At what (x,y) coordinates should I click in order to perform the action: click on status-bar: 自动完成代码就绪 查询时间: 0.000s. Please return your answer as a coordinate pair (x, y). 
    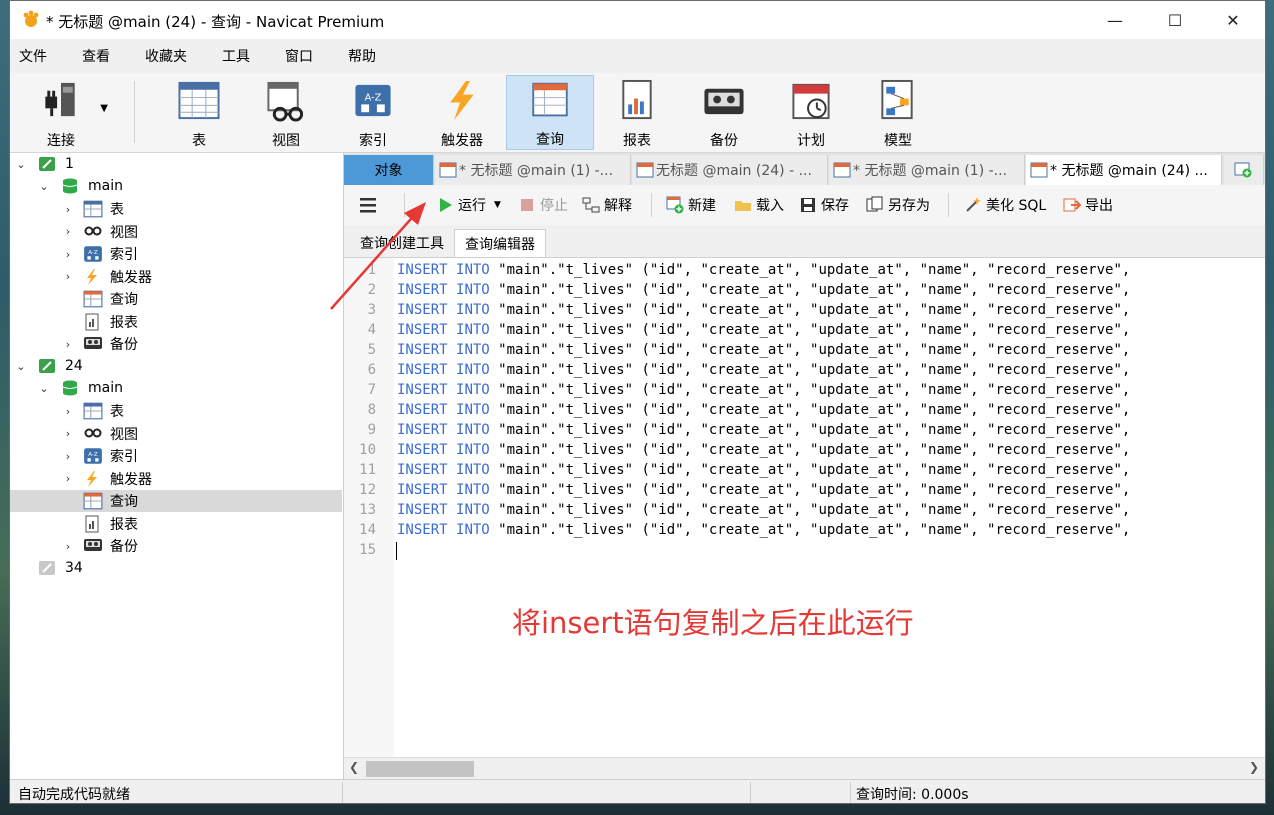
    Looking at the image, I should click on (637, 791).